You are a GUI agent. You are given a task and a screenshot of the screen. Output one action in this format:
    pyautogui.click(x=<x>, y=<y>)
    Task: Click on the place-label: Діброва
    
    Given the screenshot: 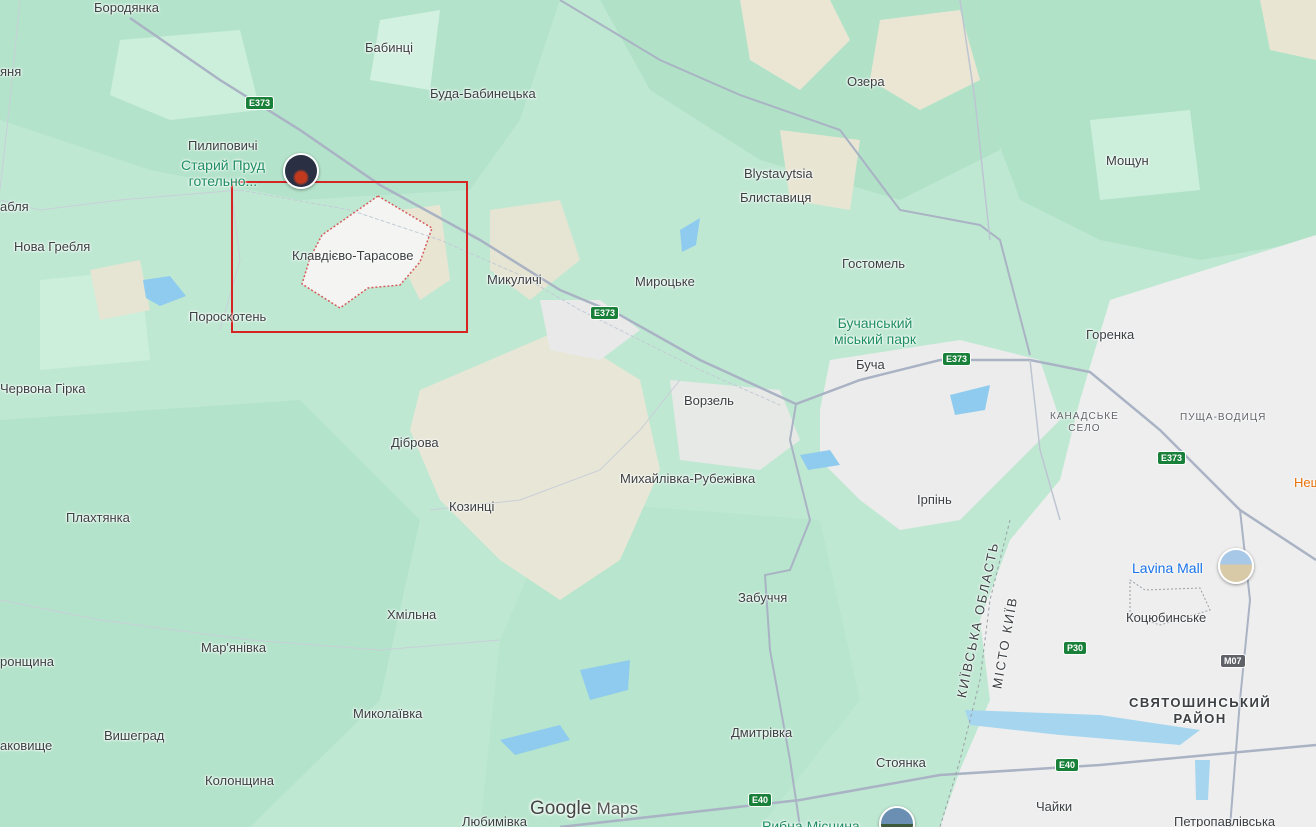 What is the action you would take?
    pyautogui.click(x=415, y=442)
    